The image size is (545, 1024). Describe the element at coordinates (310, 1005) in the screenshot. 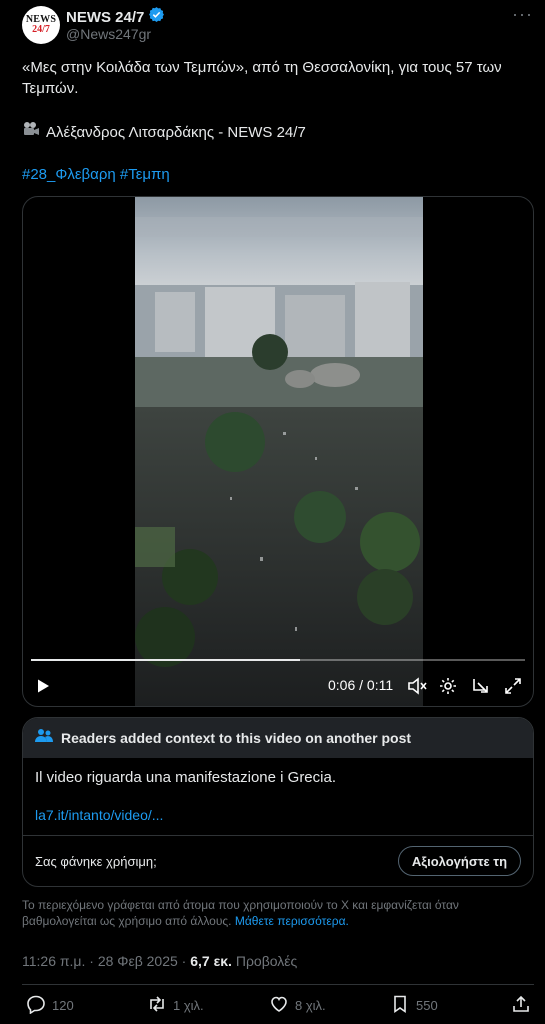

I see `like-count: 8 χιλ.` at that location.